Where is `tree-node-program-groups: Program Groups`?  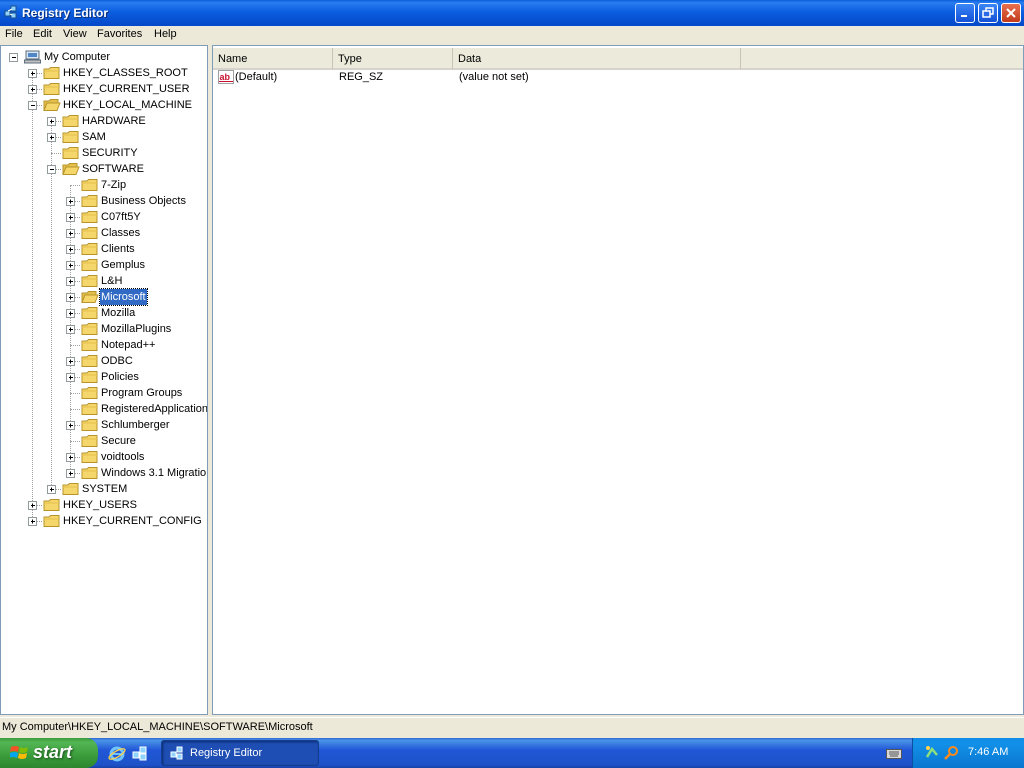 tree-node-program-groups: Program Groups is located at coordinates (104, 393).